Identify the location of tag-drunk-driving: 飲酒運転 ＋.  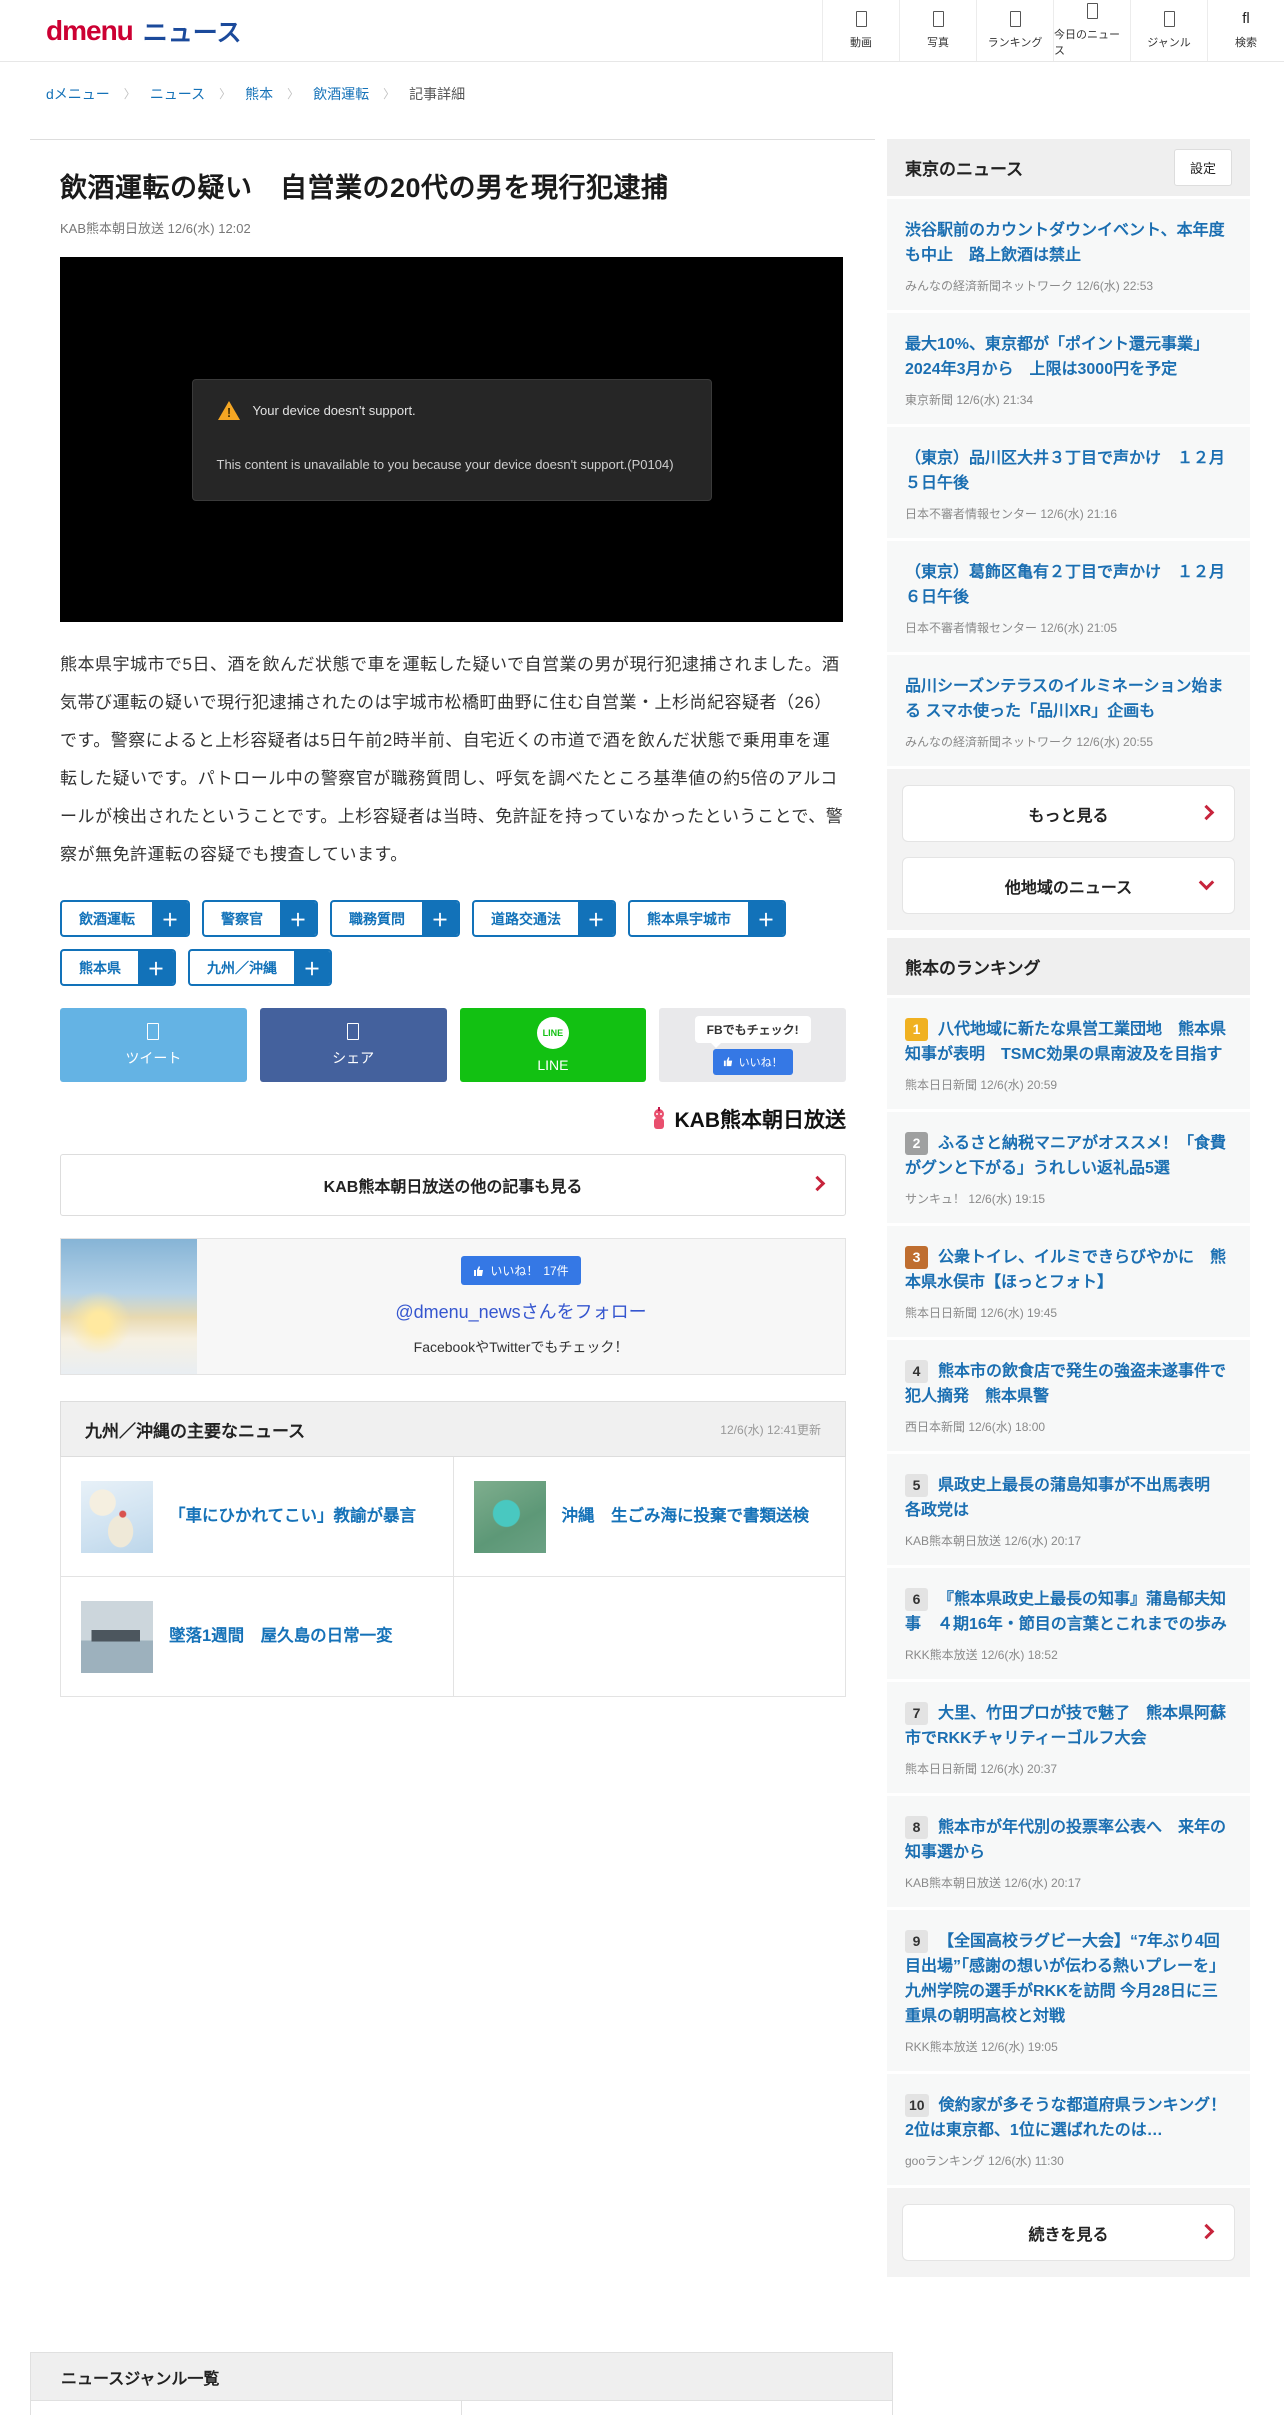
(125, 918).